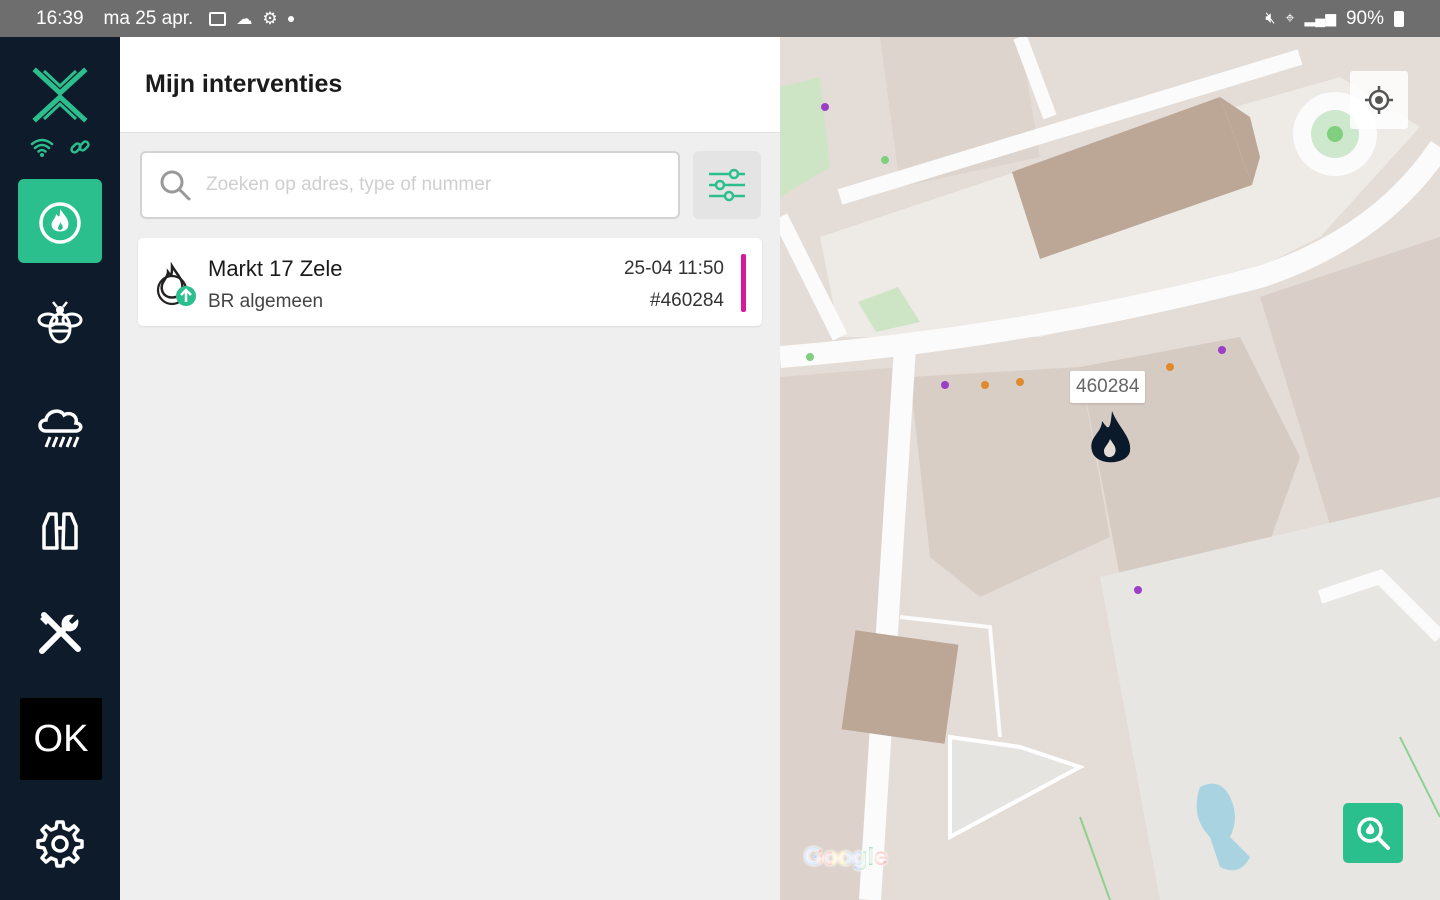 The height and width of the screenshot is (900, 1440). I want to click on filter-button, so click(727, 185).